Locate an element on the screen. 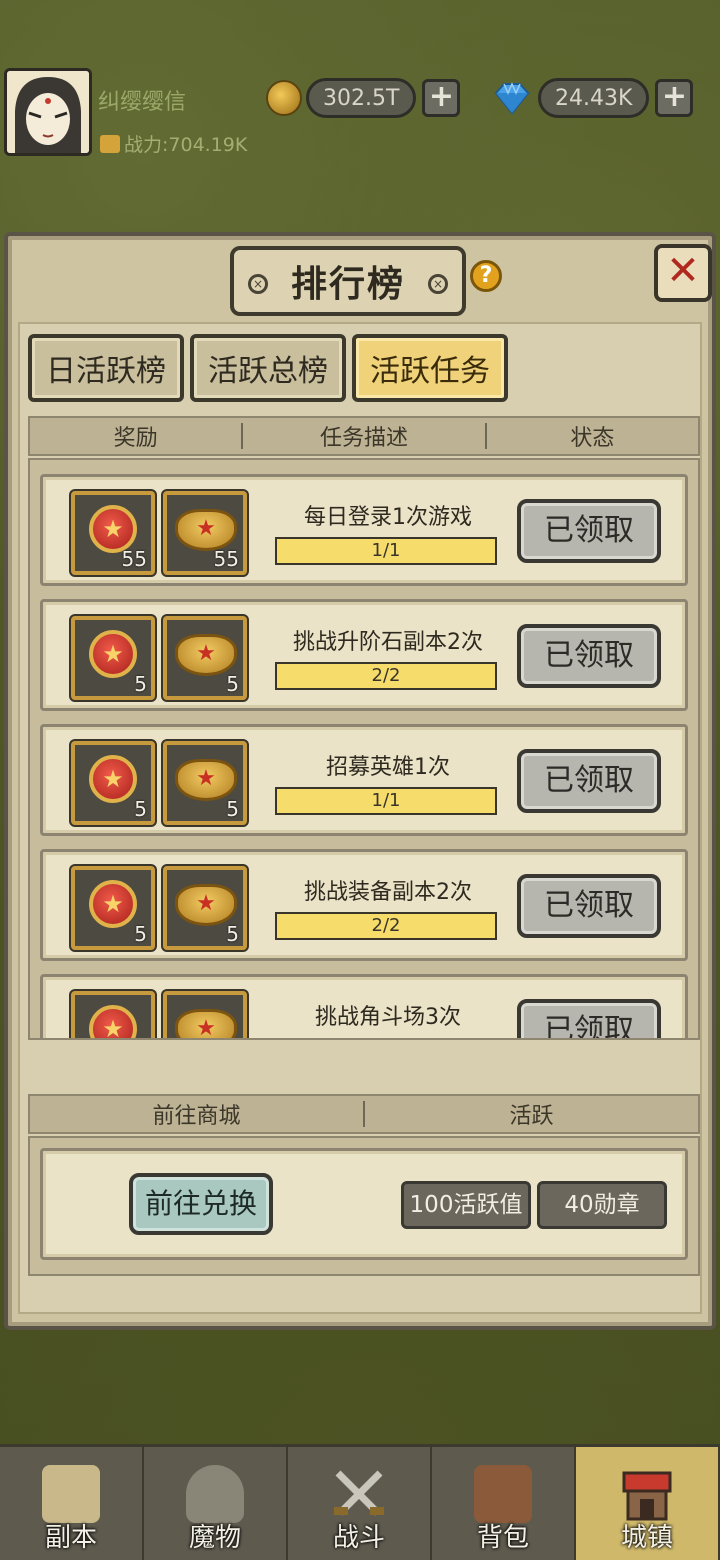  diamond-currency: 24.43K + is located at coordinates (593, 98).